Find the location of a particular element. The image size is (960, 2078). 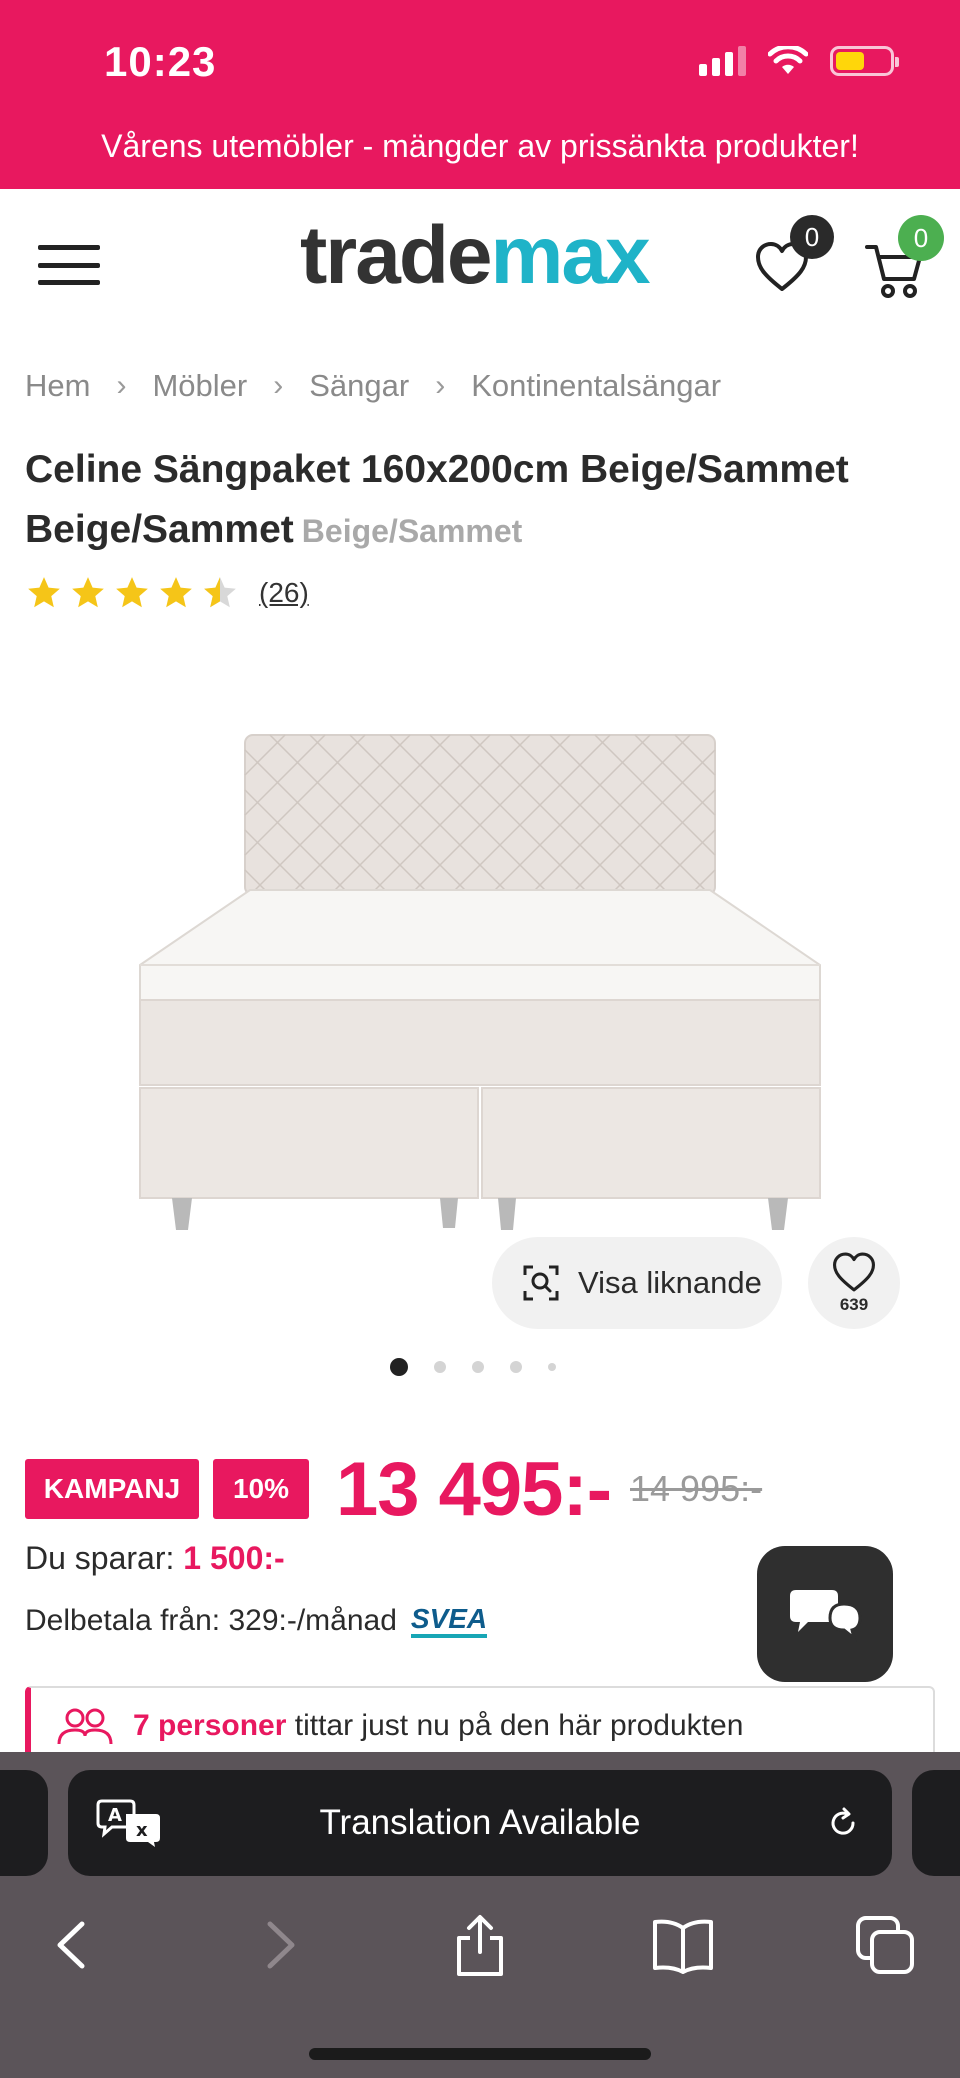

current-price: 13 495:- is located at coordinates (474, 1489).